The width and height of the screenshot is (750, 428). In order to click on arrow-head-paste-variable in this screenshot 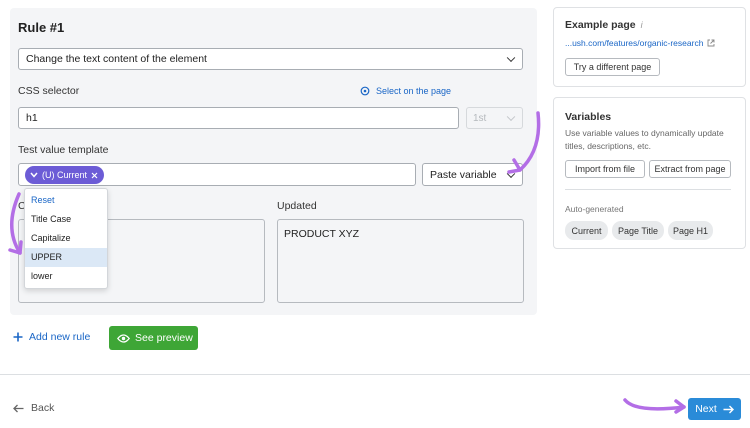, I will do `click(514, 166)`.